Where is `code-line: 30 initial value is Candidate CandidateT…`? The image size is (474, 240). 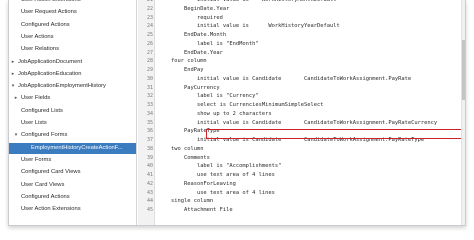
code-line: 30 initial value is Candidate CandidateT… is located at coordinates (301, 79).